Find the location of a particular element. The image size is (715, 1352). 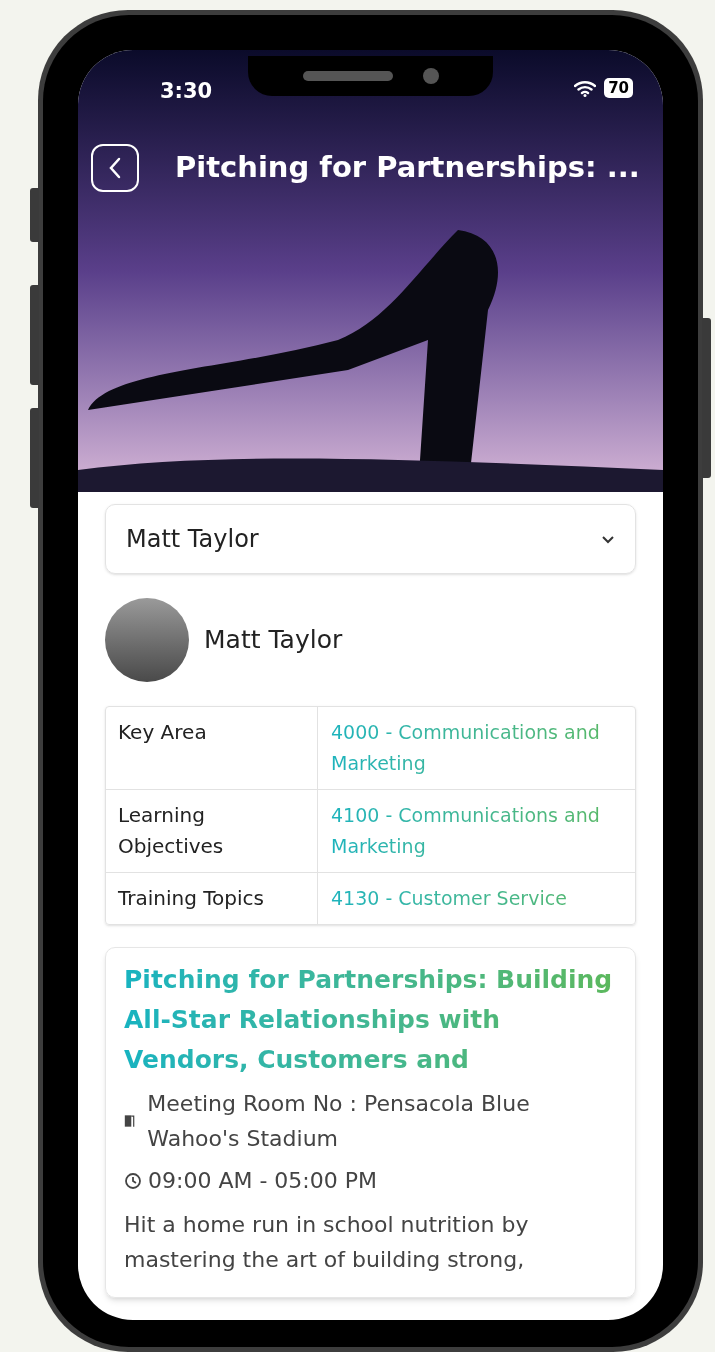

wifi-icon is located at coordinates (585, 88).